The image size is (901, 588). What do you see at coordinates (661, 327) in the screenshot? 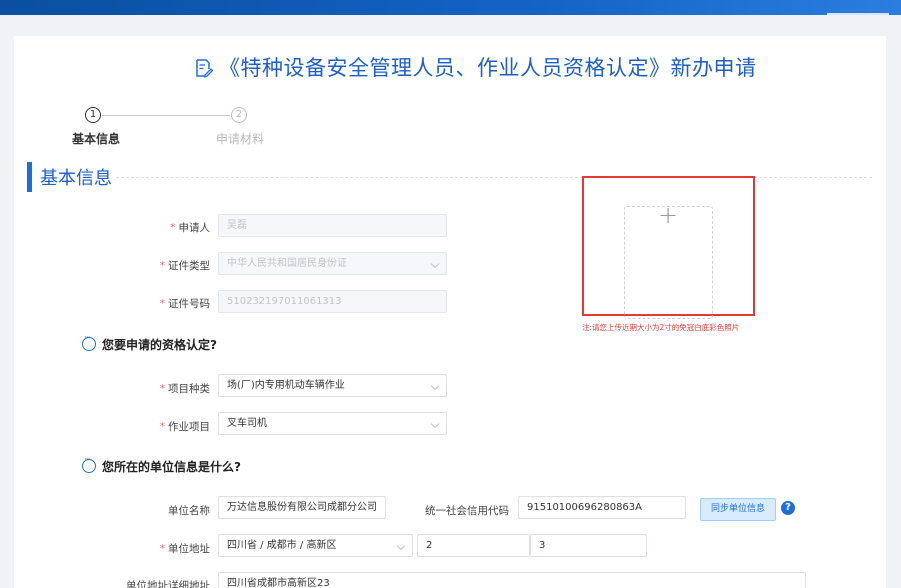
I see `photo-upload-note: 注:请您上传近期大小为2寸的免冠白底彩色照片` at bounding box center [661, 327].